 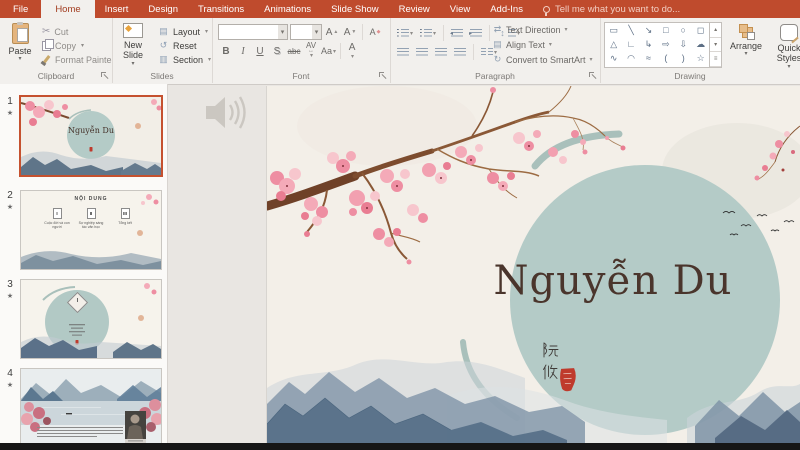 What do you see at coordinates (243, 51) in the screenshot?
I see `italic-button: I` at bounding box center [243, 51].